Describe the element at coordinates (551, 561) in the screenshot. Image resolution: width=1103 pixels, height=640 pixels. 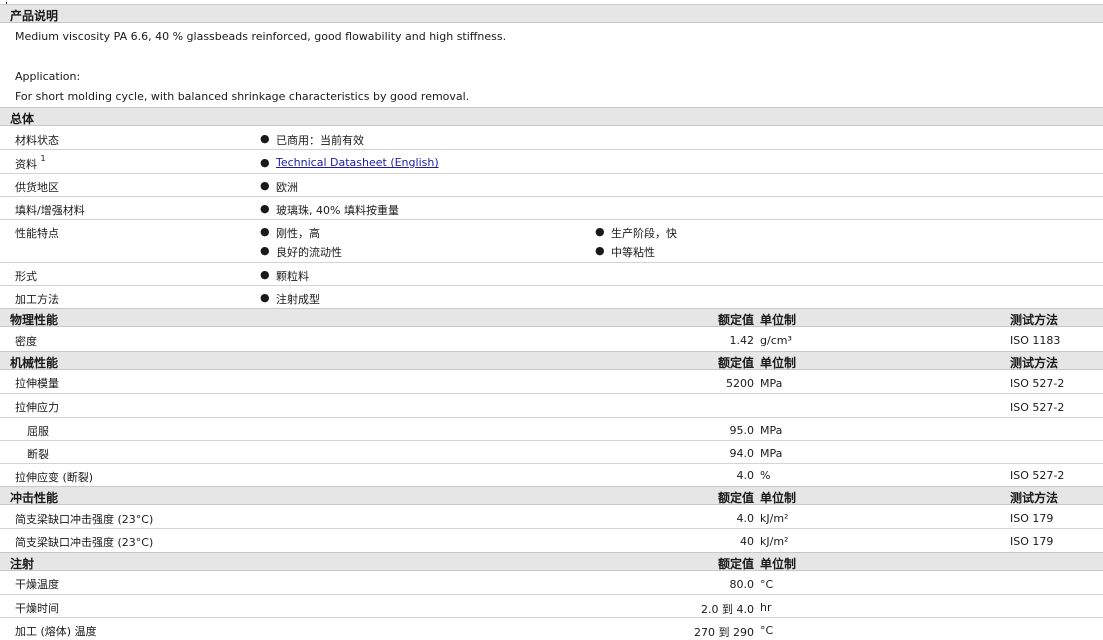
I see `section-header-injection: 注射 额定值 单位制` at that location.